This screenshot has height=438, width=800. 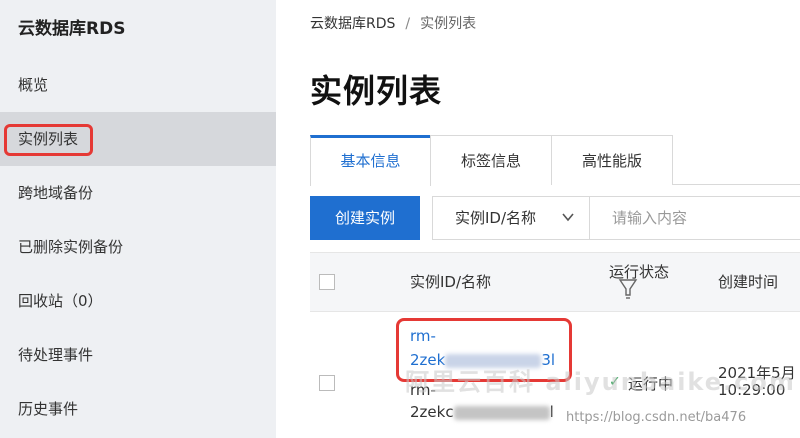 What do you see at coordinates (628, 289) in the screenshot?
I see `filter-icon` at bounding box center [628, 289].